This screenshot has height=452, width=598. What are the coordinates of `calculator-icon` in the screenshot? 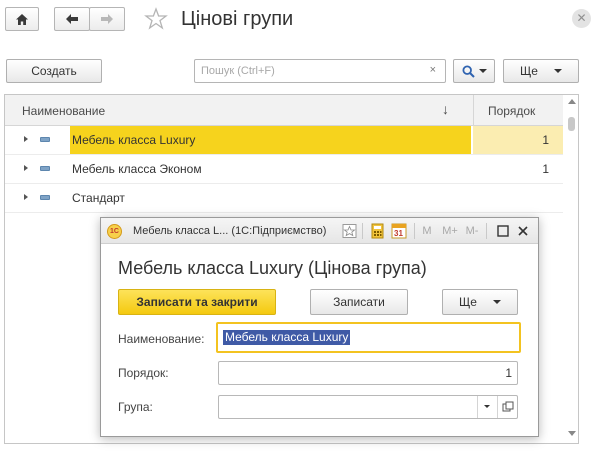 It's located at (377, 231).